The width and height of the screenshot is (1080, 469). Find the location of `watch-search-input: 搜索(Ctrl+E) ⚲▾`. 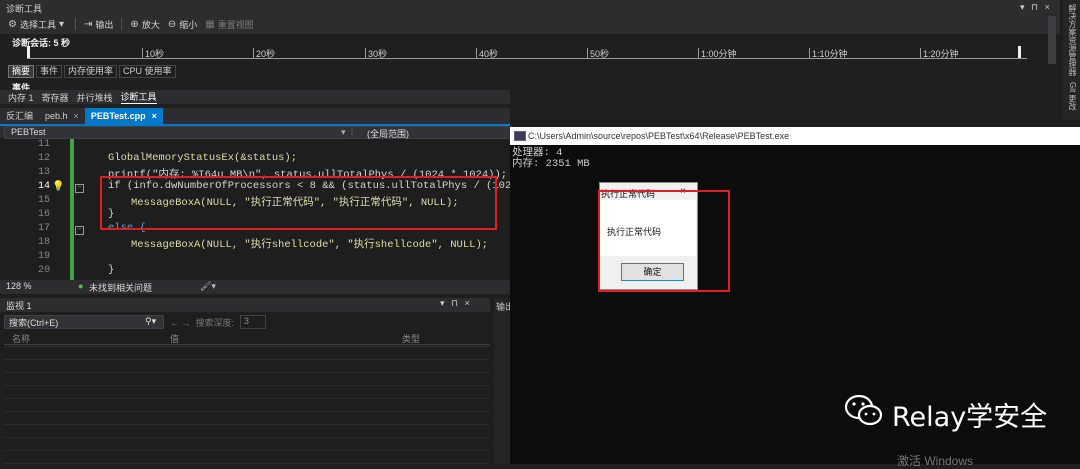

watch-search-input: 搜索(Ctrl+E) ⚲▾ is located at coordinates (84, 322).